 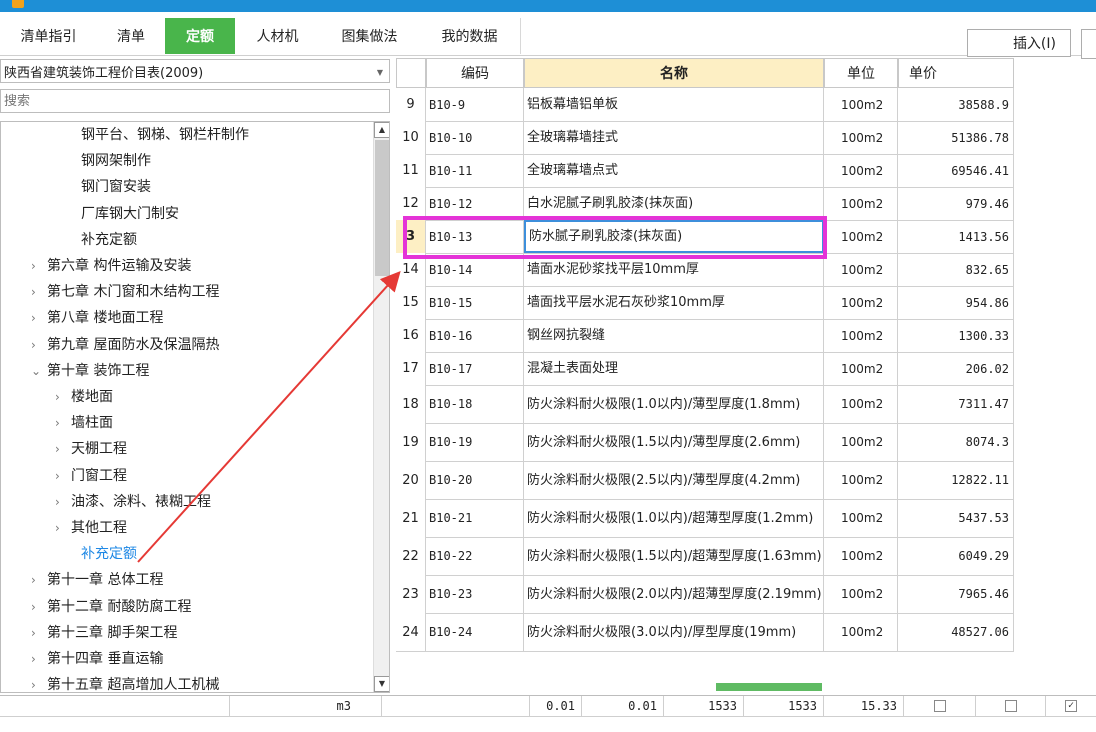 I want to click on row-price: 979.46, so click(x=956, y=203).